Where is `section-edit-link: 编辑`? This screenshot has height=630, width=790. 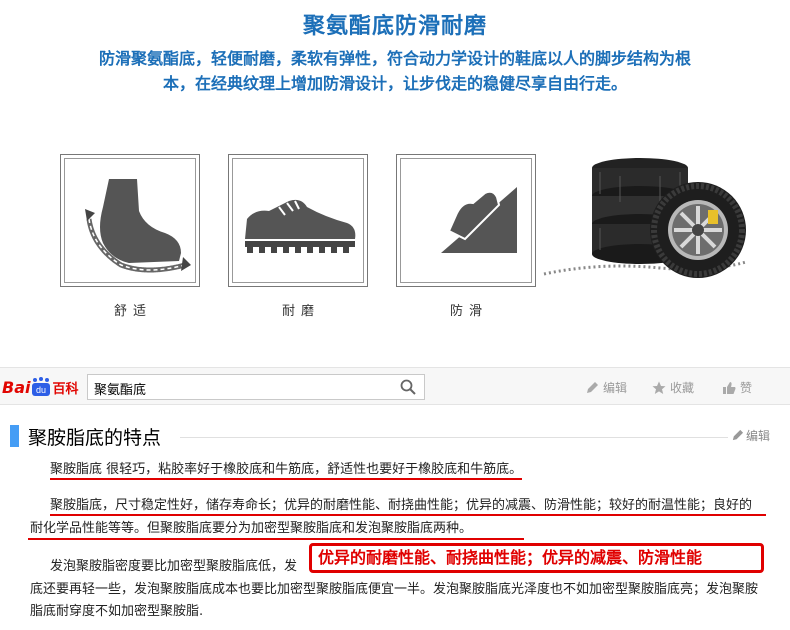 section-edit-link: 编辑 is located at coordinates (750, 435).